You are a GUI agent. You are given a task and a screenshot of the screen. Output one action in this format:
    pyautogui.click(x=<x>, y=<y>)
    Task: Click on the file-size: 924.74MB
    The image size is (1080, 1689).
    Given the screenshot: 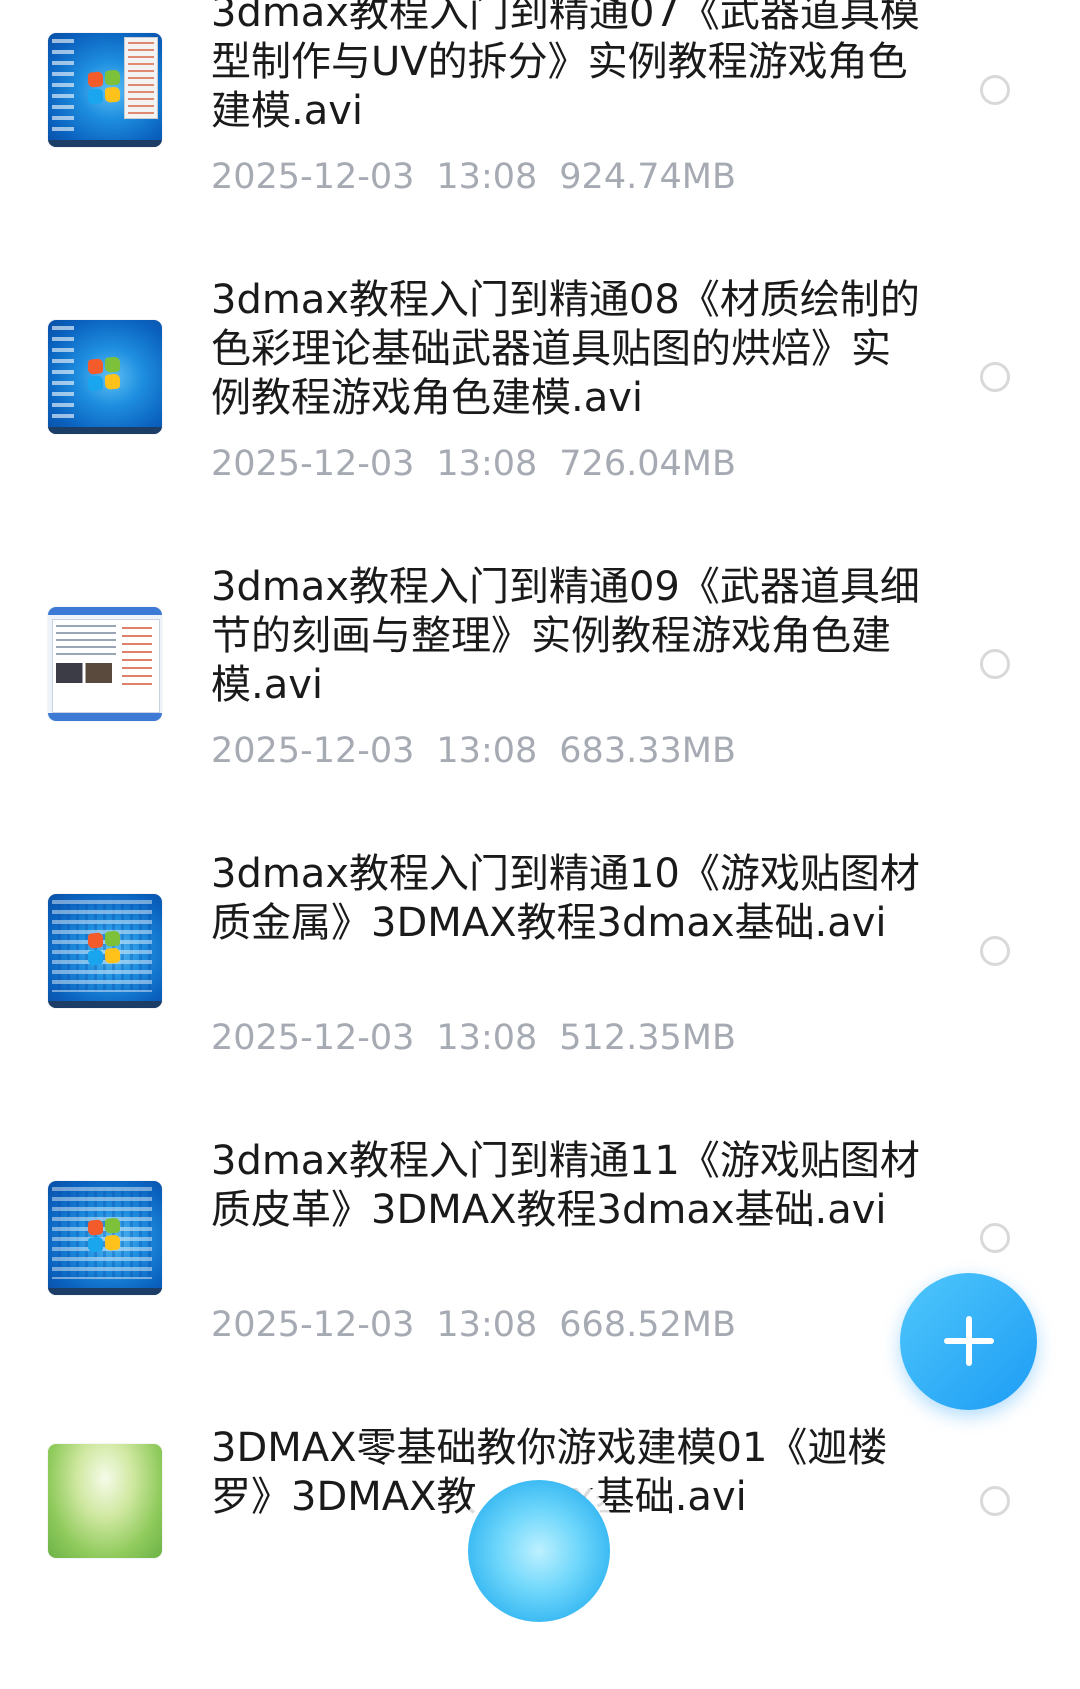 What is the action you would take?
    pyautogui.click(x=647, y=177)
    